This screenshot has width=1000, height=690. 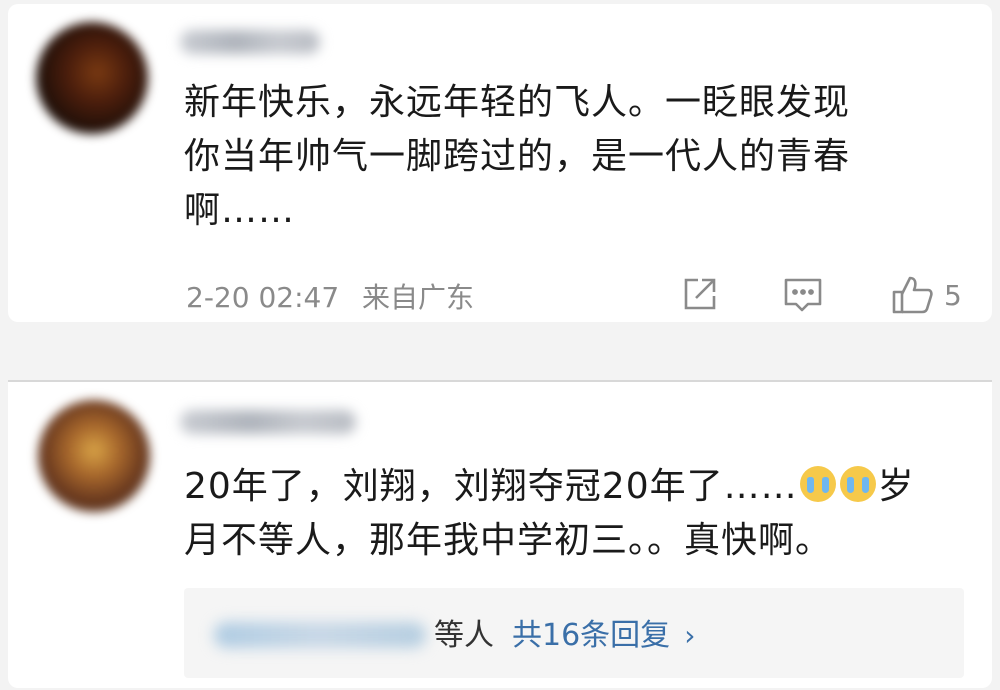 I want to click on like-icon, so click(x=912, y=295).